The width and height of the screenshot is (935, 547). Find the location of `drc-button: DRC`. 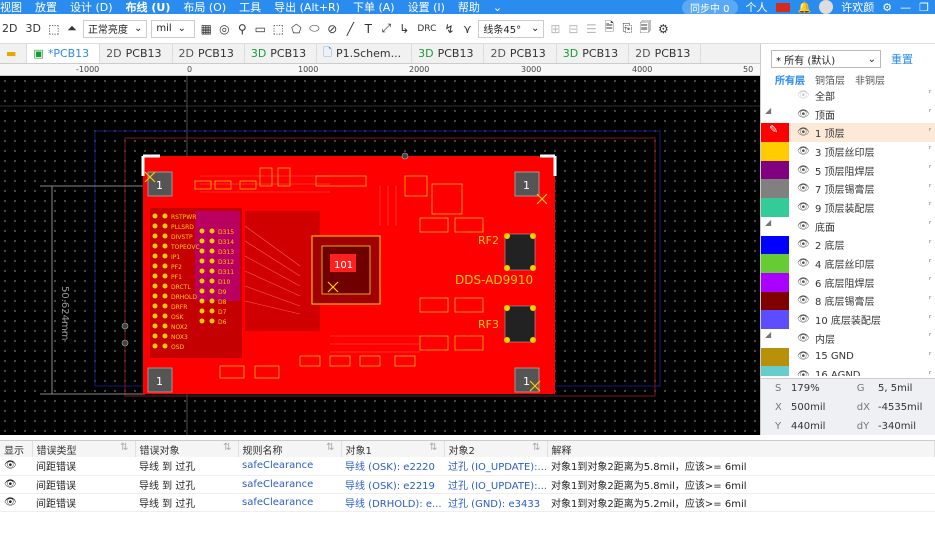

drc-button: DRC is located at coordinates (426, 29).